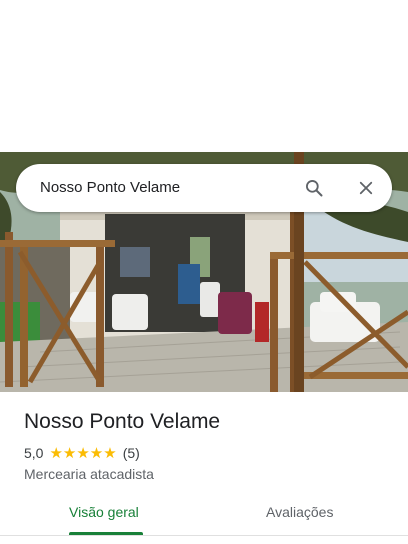 The image size is (408, 544). Describe the element at coordinates (204, 535) in the screenshot. I see `tabs-divider` at that location.